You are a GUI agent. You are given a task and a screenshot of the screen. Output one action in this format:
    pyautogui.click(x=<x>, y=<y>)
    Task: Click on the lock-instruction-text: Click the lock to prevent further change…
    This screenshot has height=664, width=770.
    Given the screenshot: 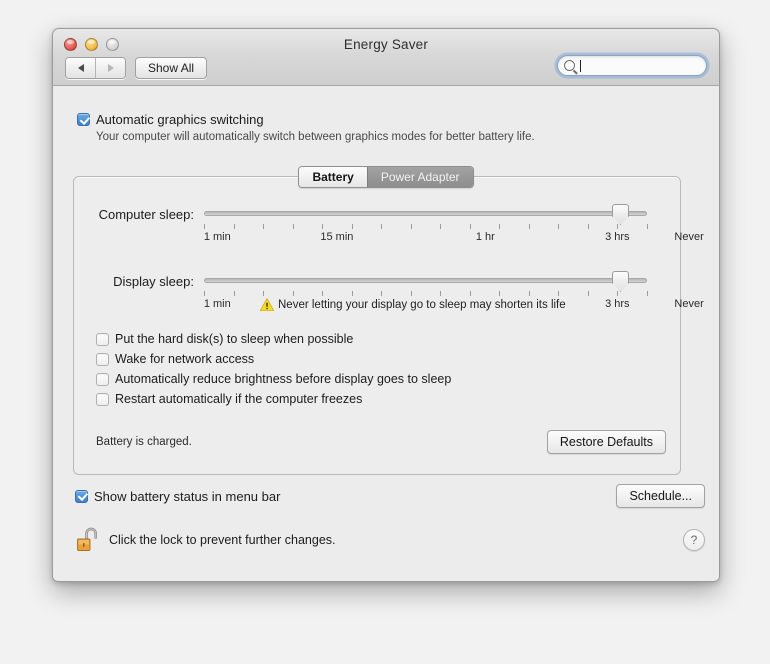 What is the action you would take?
    pyautogui.click(x=222, y=540)
    